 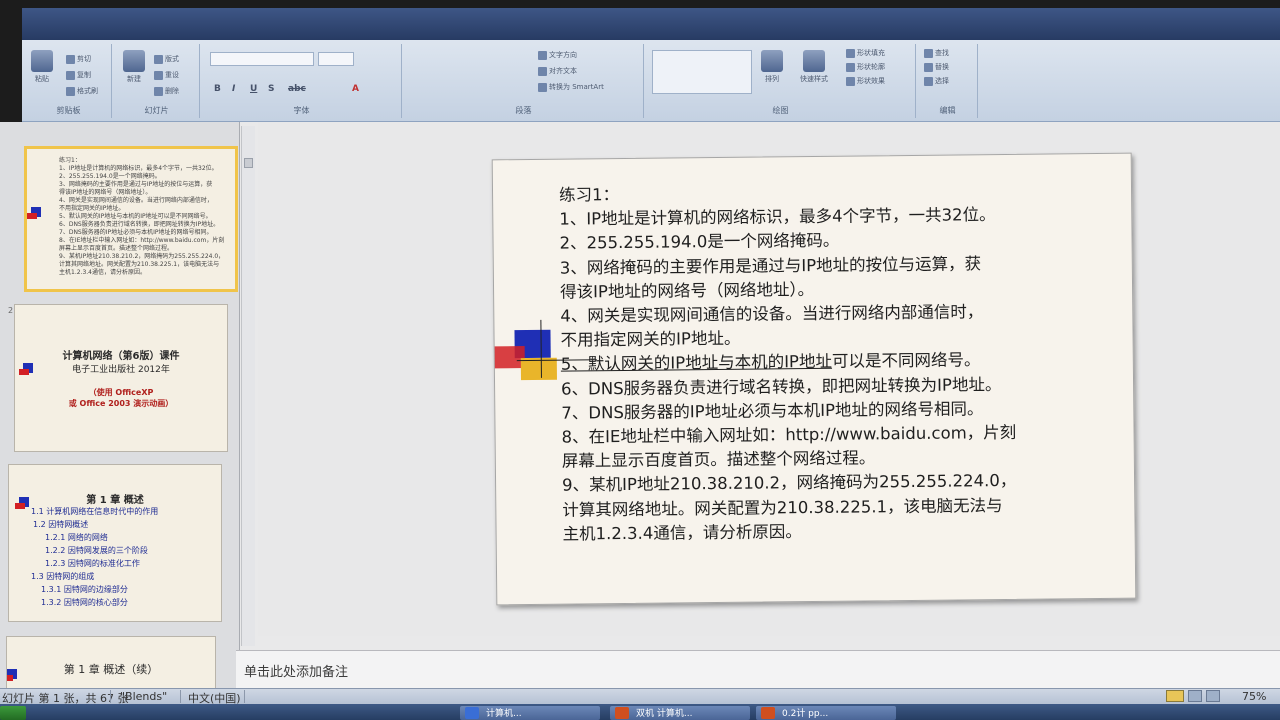 What do you see at coordinates (144, 696) in the screenshot?
I see `theme-name: "Blends"` at bounding box center [144, 696].